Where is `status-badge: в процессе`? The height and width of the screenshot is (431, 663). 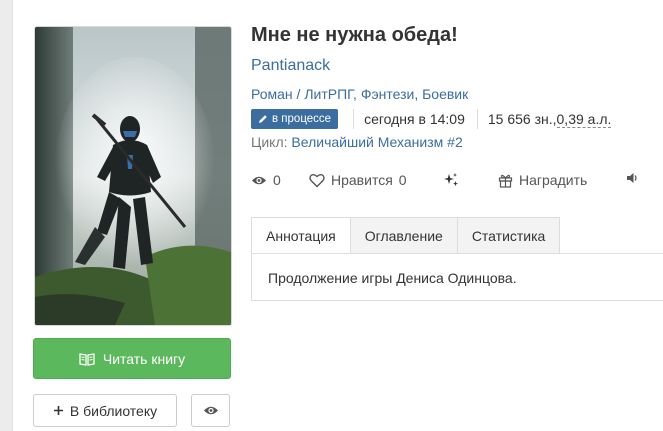 status-badge: в процессе is located at coordinates (295, 119).